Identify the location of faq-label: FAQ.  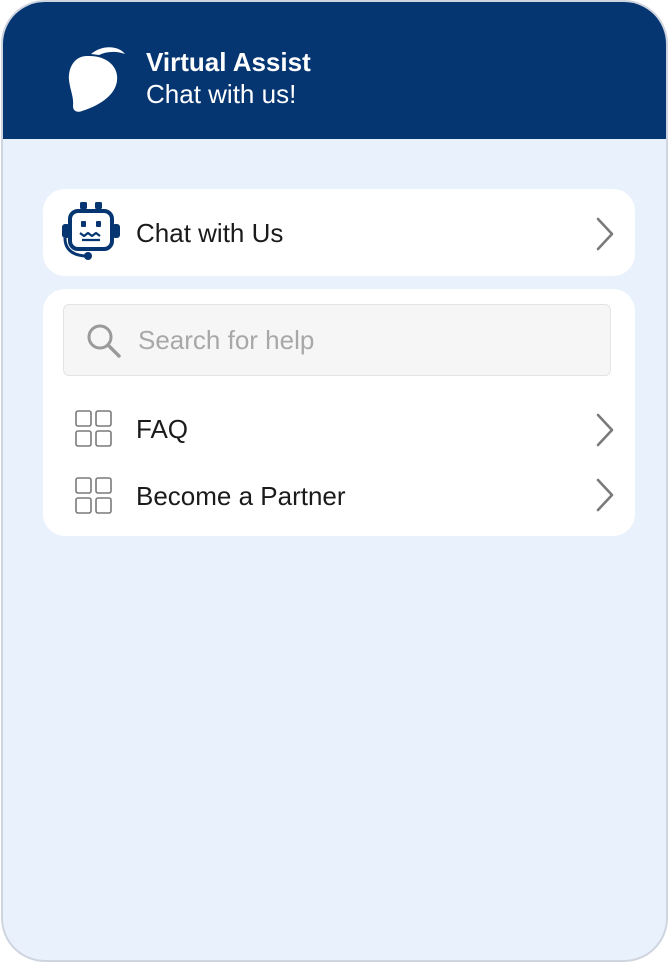
(162, 429).